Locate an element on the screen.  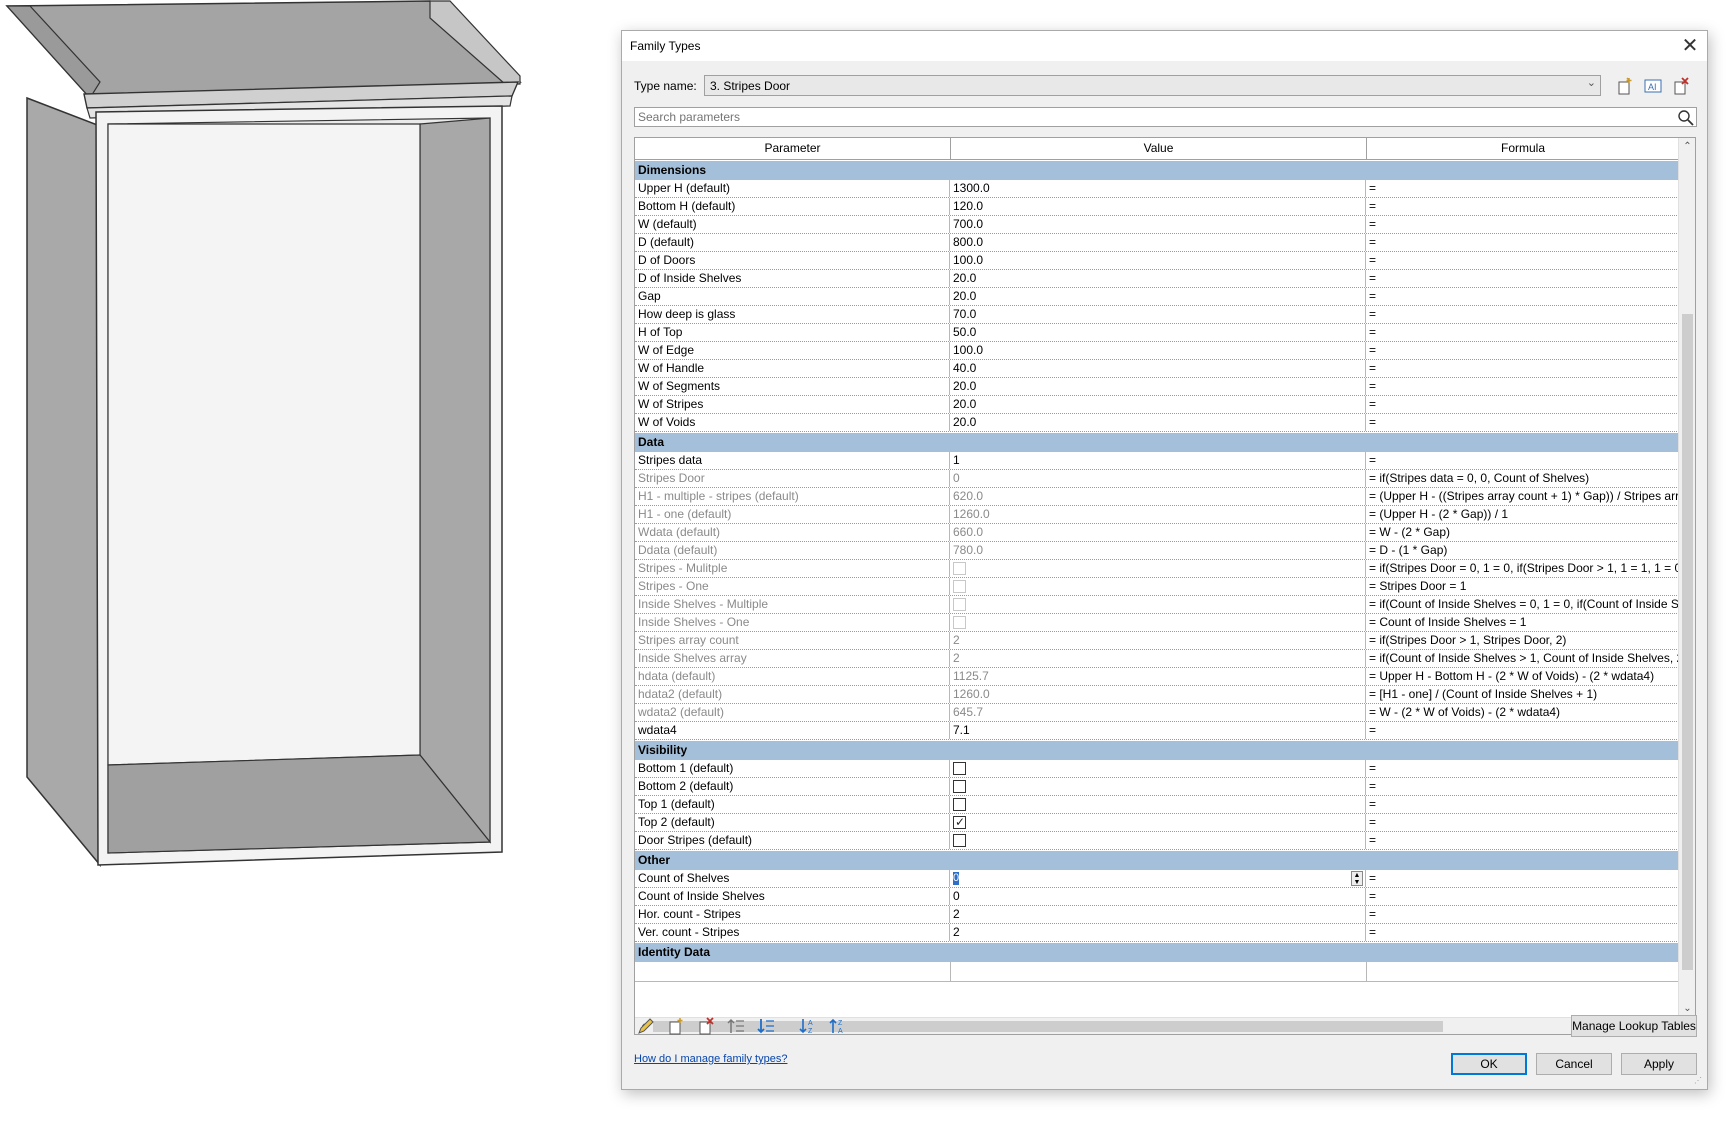
parameter-row: W of Stripes 20.0 = is located at coordinates (1157, 405).